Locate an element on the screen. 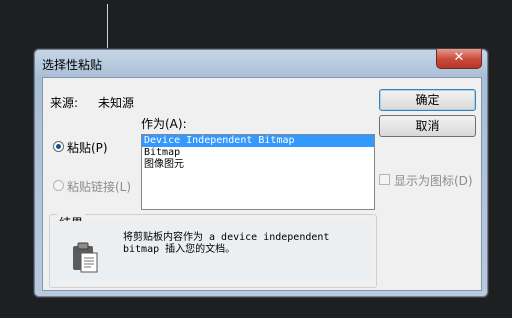 This screenshot has height=318, width=512. cancel-button: 取消 is located at coordinates (427, 126).